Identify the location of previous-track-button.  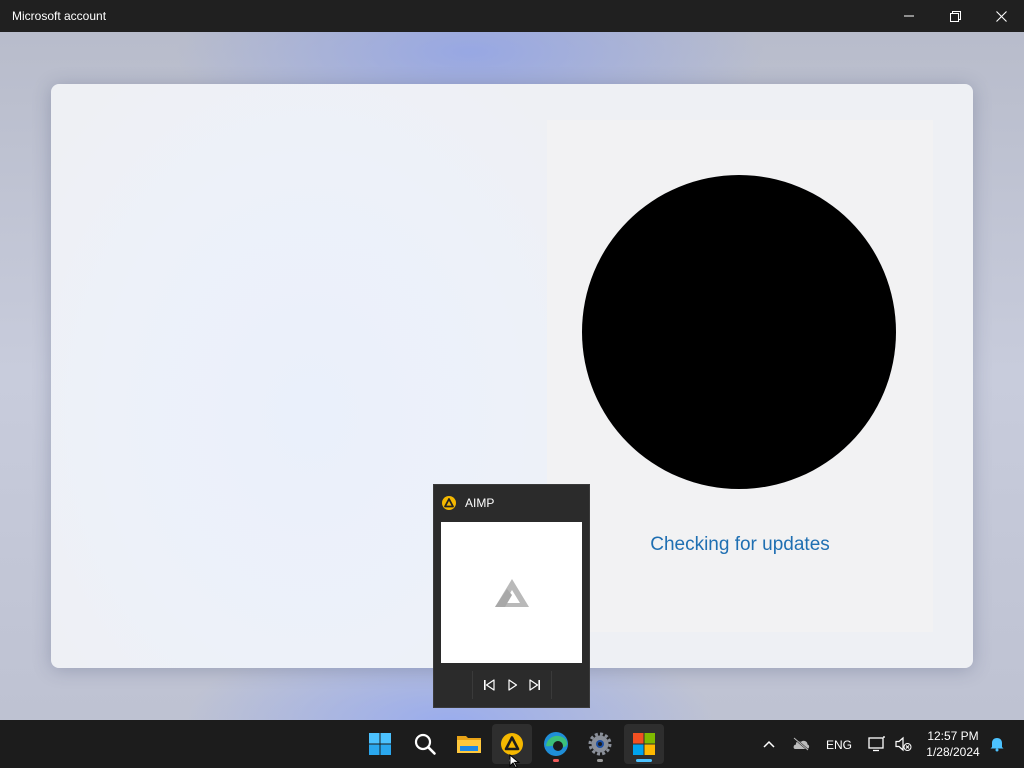
(488, 685).